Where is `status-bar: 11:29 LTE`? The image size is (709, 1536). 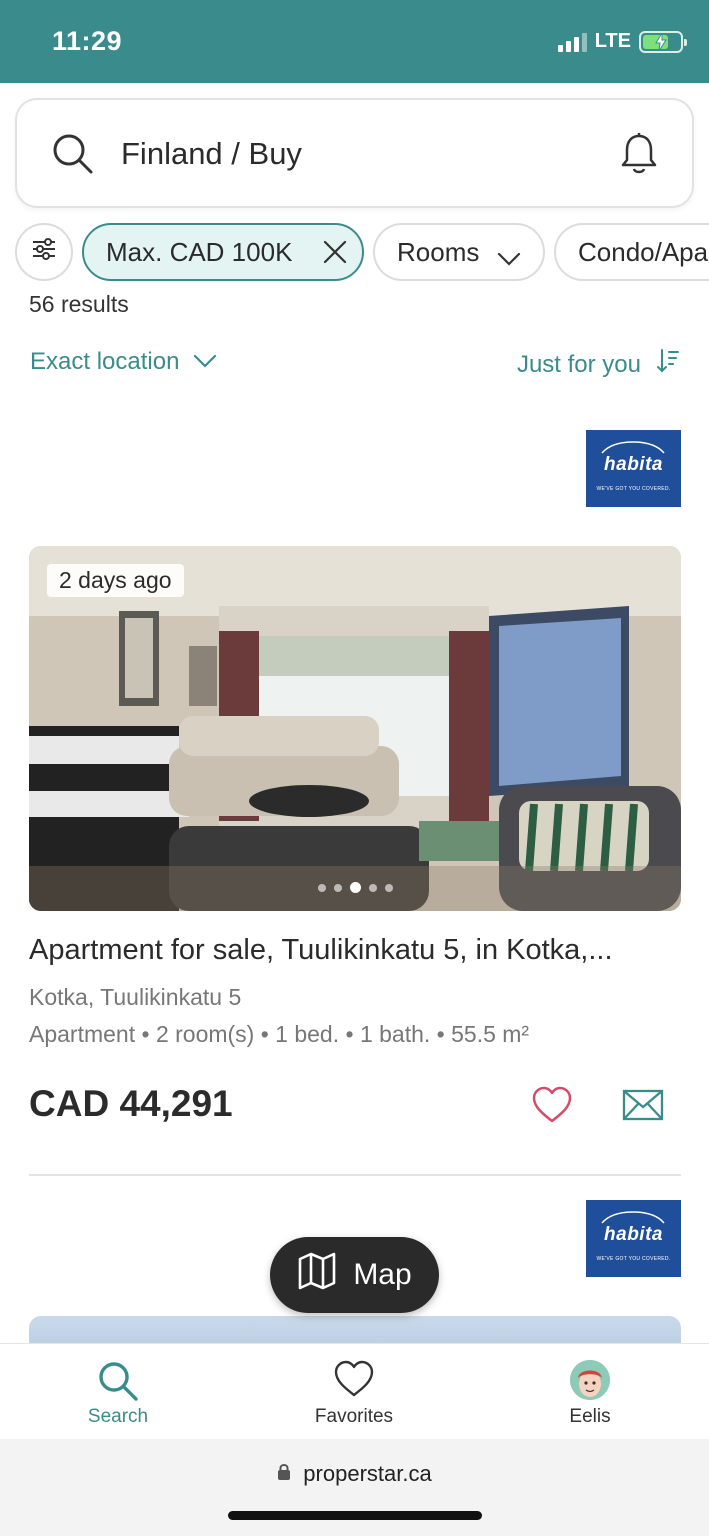 status-bar: 11:29 LTE is located at coordinates (354, 41).